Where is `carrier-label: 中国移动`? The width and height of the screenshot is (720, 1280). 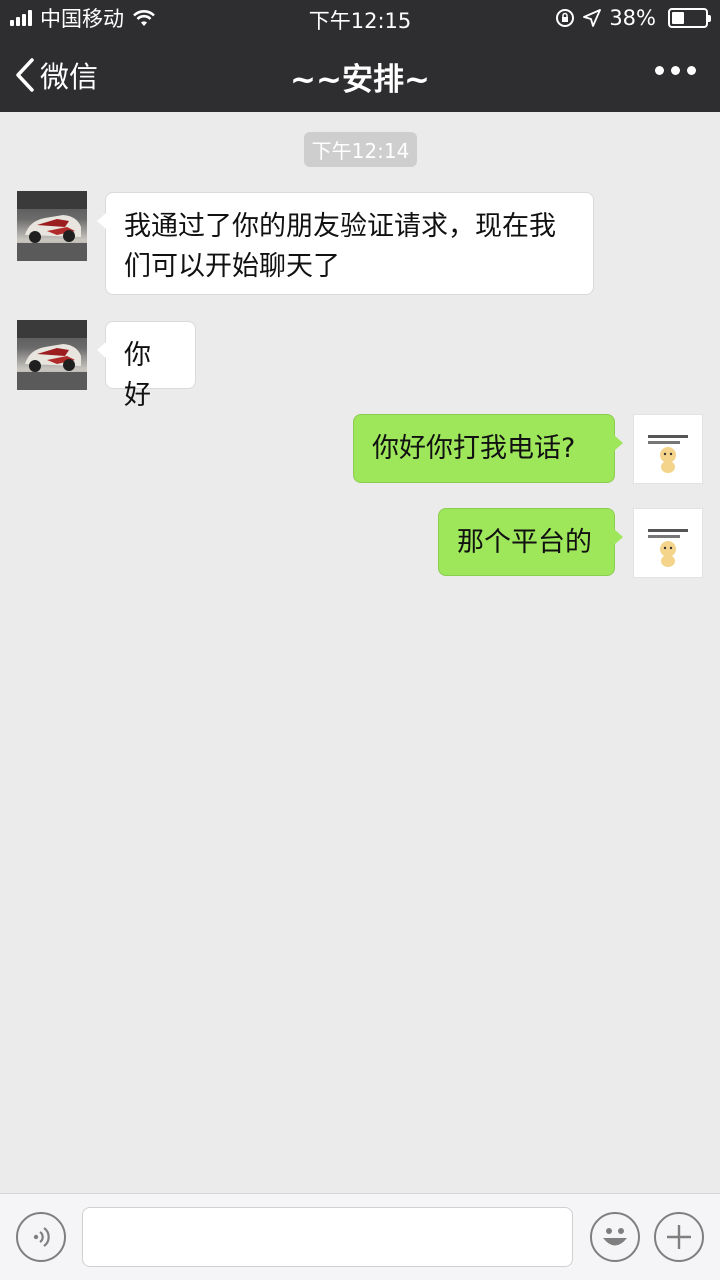 carrier-label: 中国移动 is located at coordinates (82, 19).